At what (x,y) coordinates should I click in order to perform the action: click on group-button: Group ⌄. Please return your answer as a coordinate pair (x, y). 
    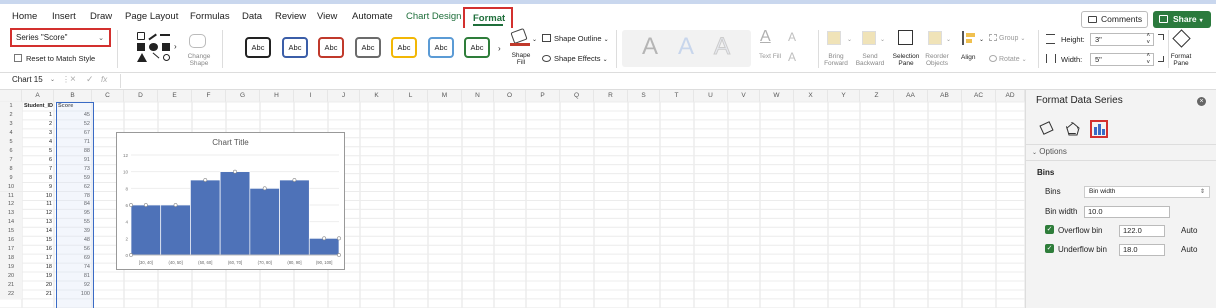
    Looking at the image, I should click on (1007, 38).